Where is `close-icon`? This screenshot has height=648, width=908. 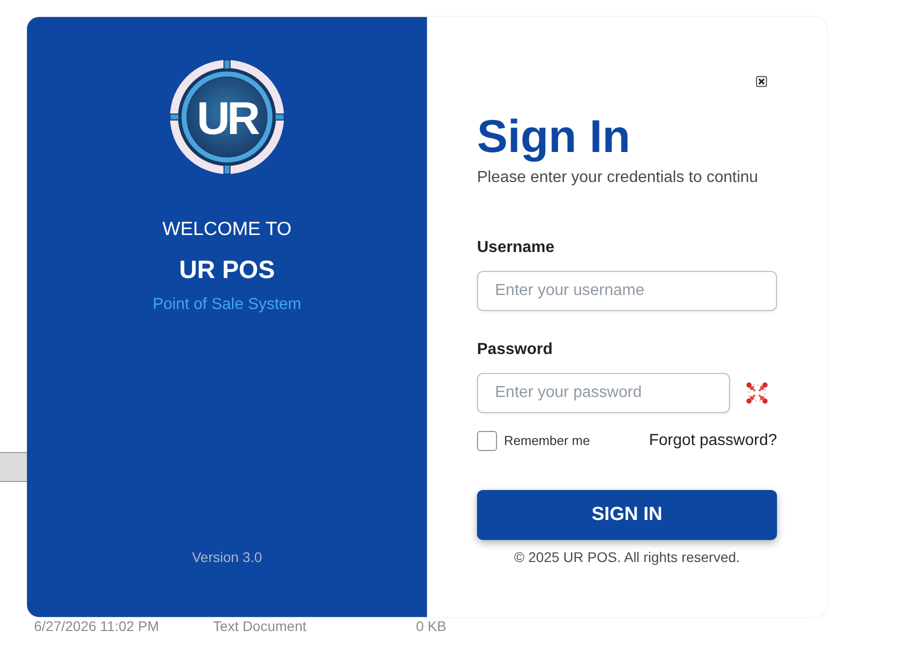 close-icon is located at coordinates (761, 81).